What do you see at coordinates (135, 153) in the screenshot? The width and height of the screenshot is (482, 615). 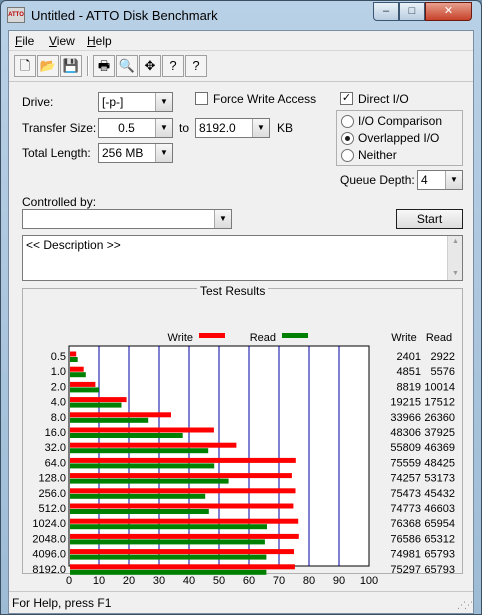 I see `total-length-select: 256 MB ▼` at bounding box center [135, 153].